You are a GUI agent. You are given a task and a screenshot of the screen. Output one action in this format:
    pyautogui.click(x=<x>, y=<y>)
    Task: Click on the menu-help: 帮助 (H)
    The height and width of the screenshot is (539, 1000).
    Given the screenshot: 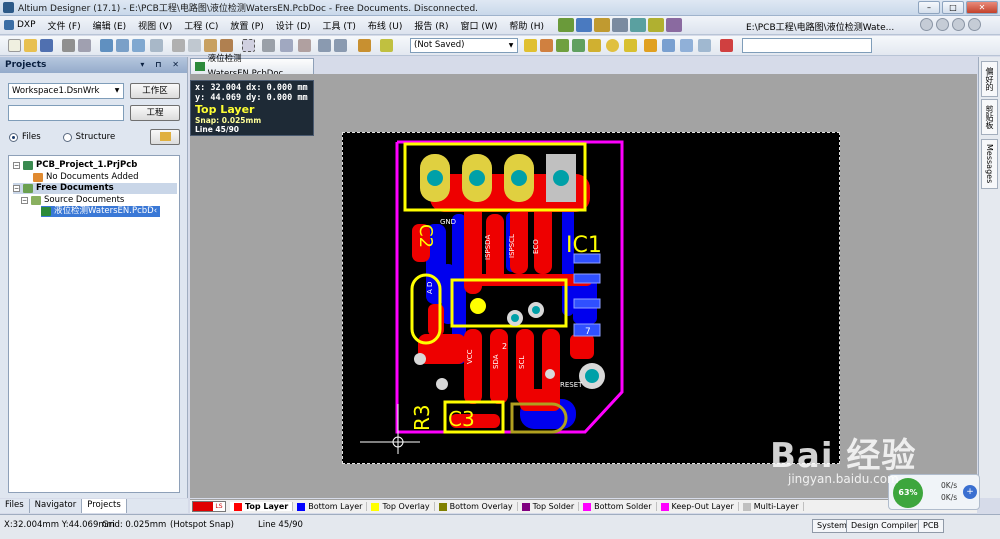 What is the action you would take?
    pyautogui.click(x=526, y=25)
    